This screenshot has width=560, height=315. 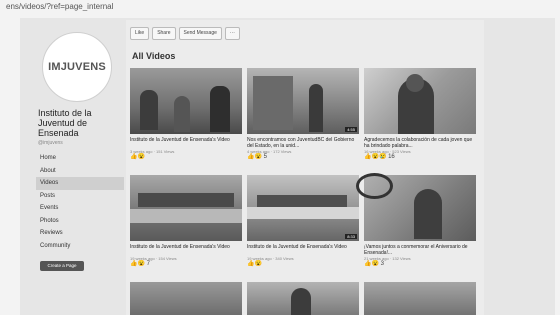 What do you see at coordinates (303, 208) in the screenshot?
I see `video-thumbnail: 8:33` at bounding box center [303, 208].